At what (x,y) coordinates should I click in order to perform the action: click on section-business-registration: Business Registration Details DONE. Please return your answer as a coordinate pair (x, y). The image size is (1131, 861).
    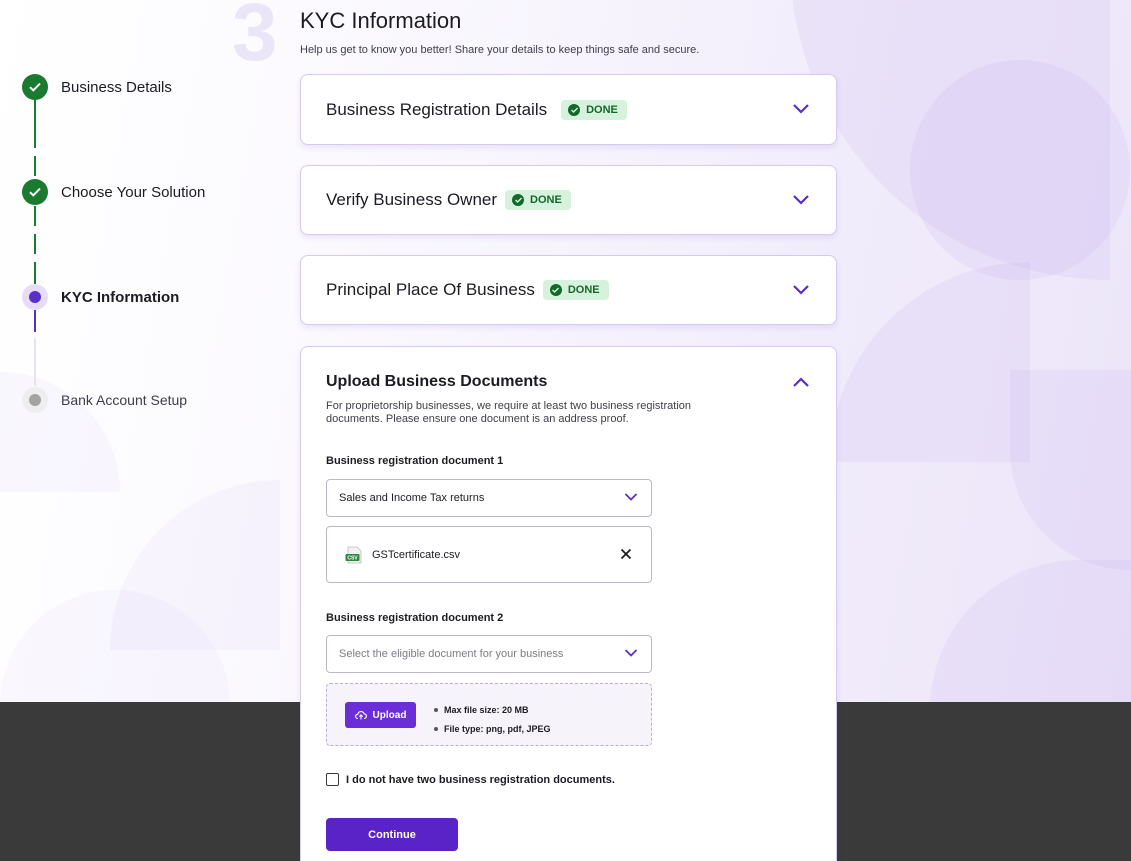
    Looking at the image, I should click on (568, 109).